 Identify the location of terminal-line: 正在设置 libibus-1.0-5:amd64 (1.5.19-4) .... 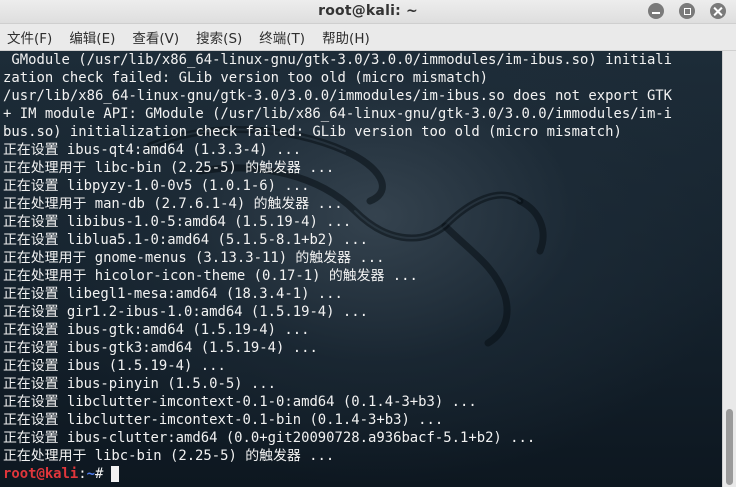
(177, 222).